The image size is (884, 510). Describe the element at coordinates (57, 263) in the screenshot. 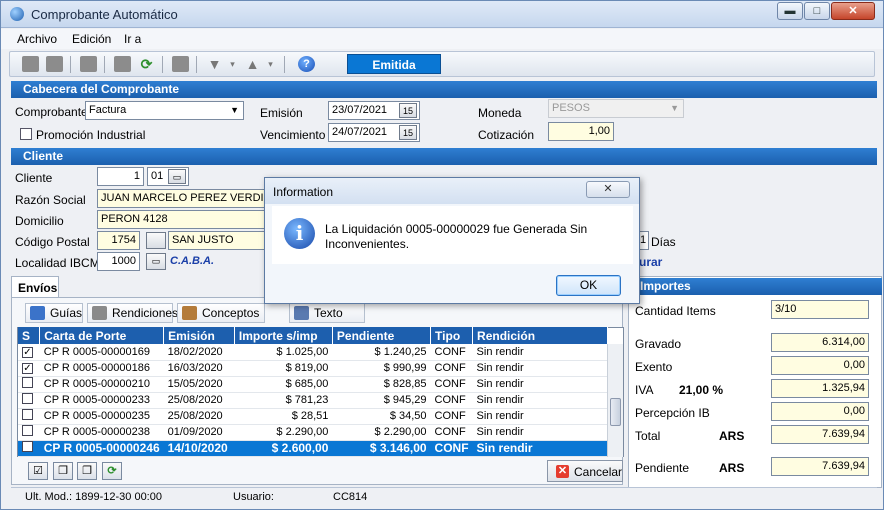

I see `localidad-ibcm-label: Localidad IBCM` at that location.